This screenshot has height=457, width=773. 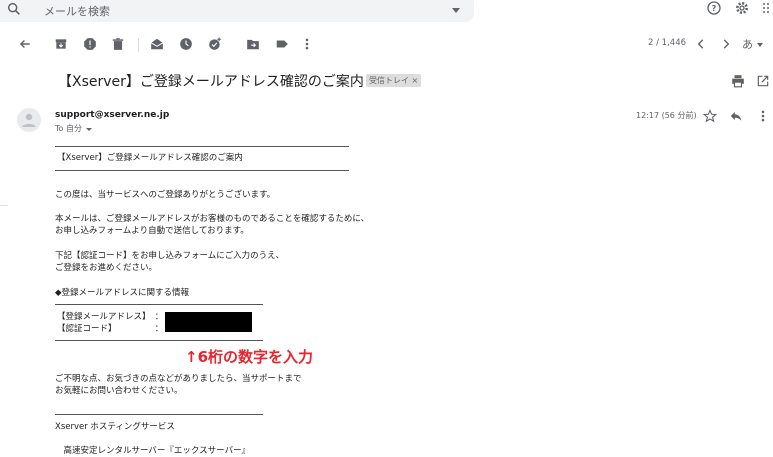 I want to click on email-timestamp: 12:17 (56 分前), so click(x=666, y=115).